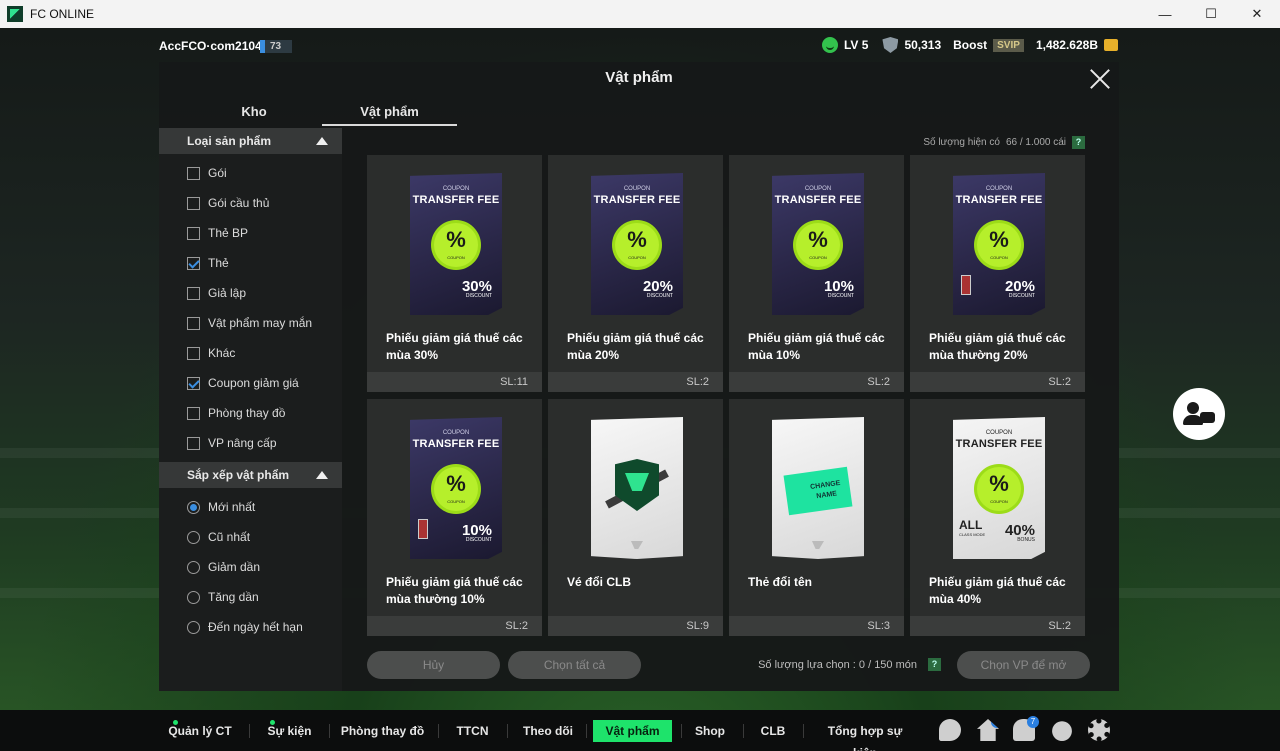 This screenshot has width=1280, height=751. Describe the element at coordinates (1165, 14) in the screenshot. I see `minimize-button: —` at that location.